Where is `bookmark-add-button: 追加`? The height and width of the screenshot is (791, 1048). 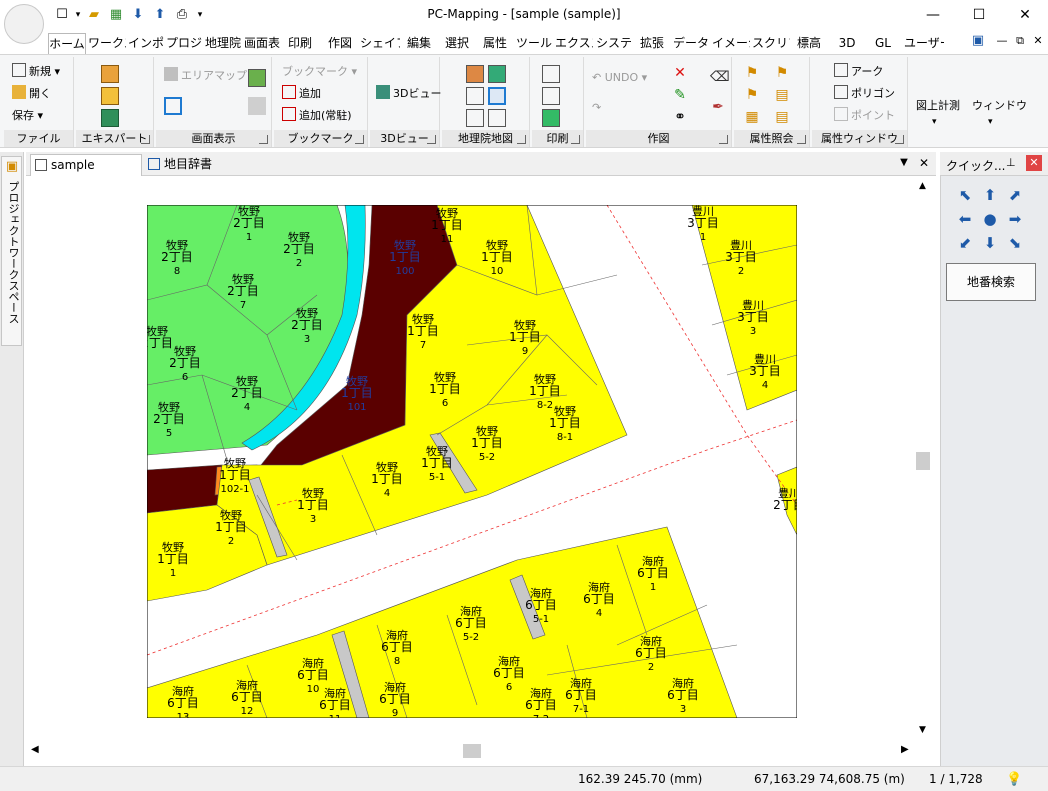
bookmark-add-button: 追加 is located at coordinates (301, 94).